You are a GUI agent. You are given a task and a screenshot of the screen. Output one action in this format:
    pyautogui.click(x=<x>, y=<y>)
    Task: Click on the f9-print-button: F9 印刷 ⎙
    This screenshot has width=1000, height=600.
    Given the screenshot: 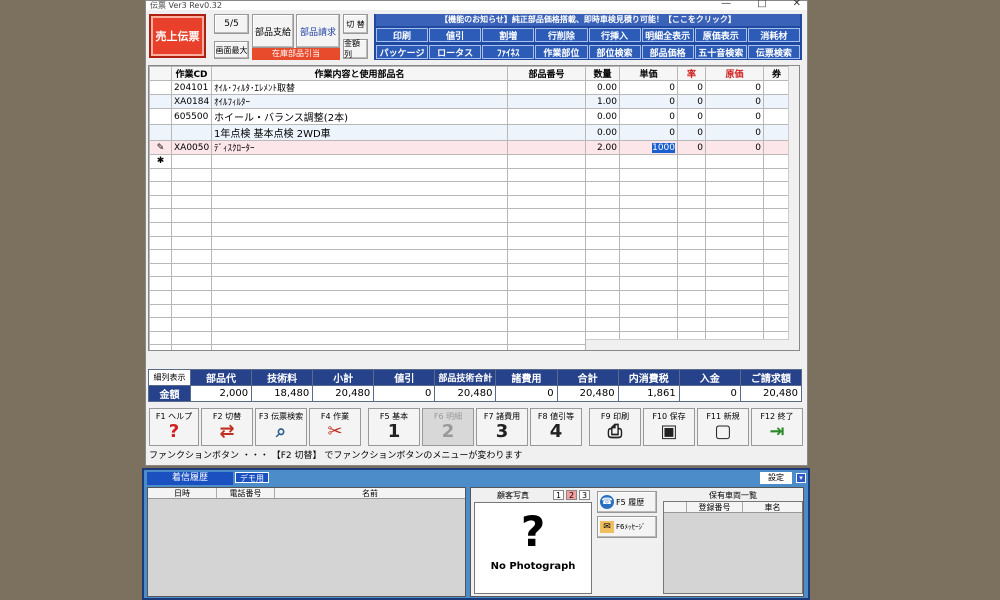 What is the action you would take?
    pyautogui.click(x=615, y=427)
    